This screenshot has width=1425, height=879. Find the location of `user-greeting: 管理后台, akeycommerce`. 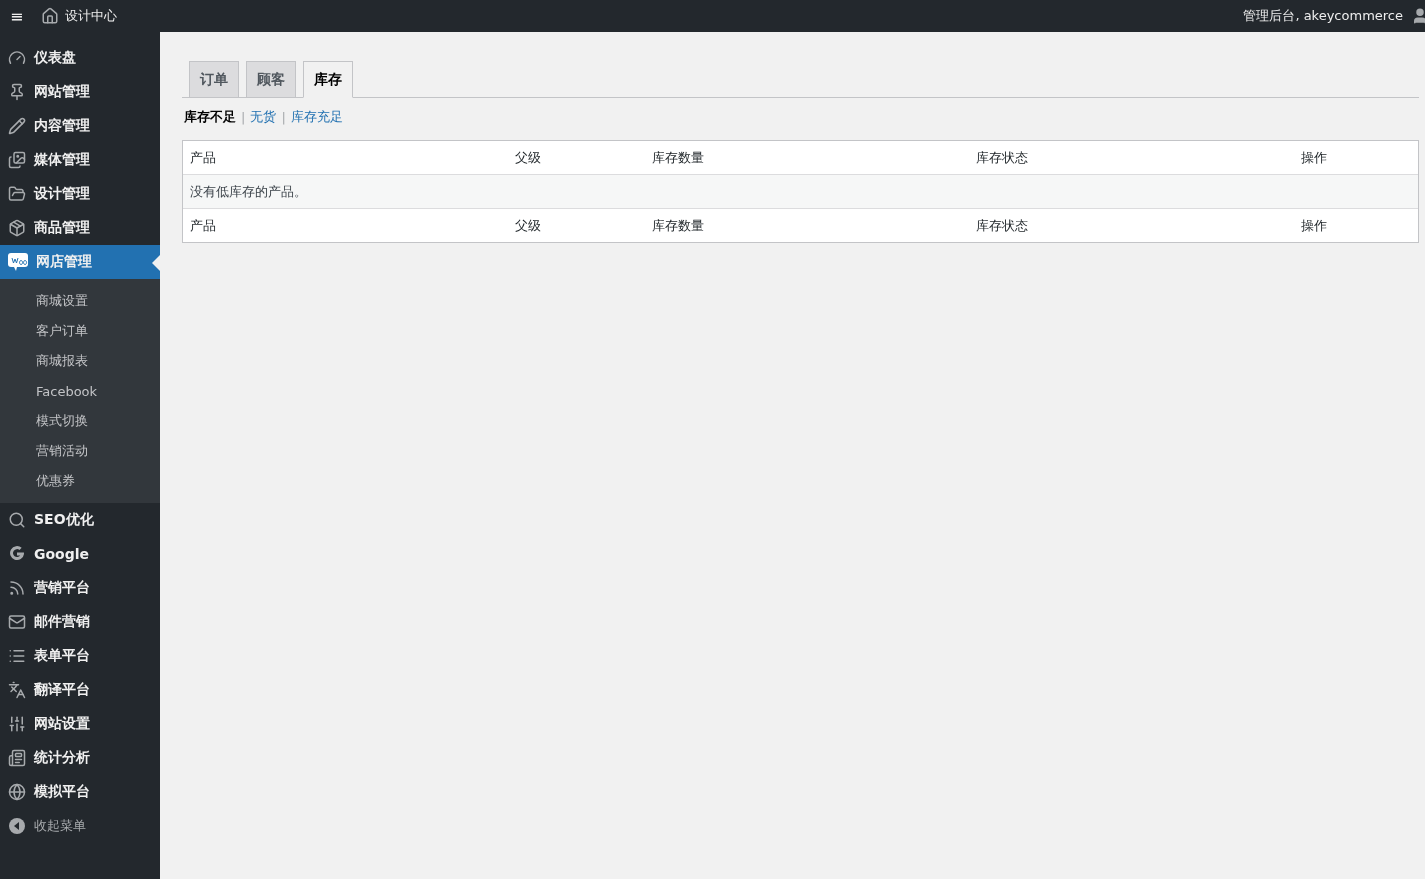

user-greeting: 管理后台, akeycommerce is located at coordinates (1323, 16).